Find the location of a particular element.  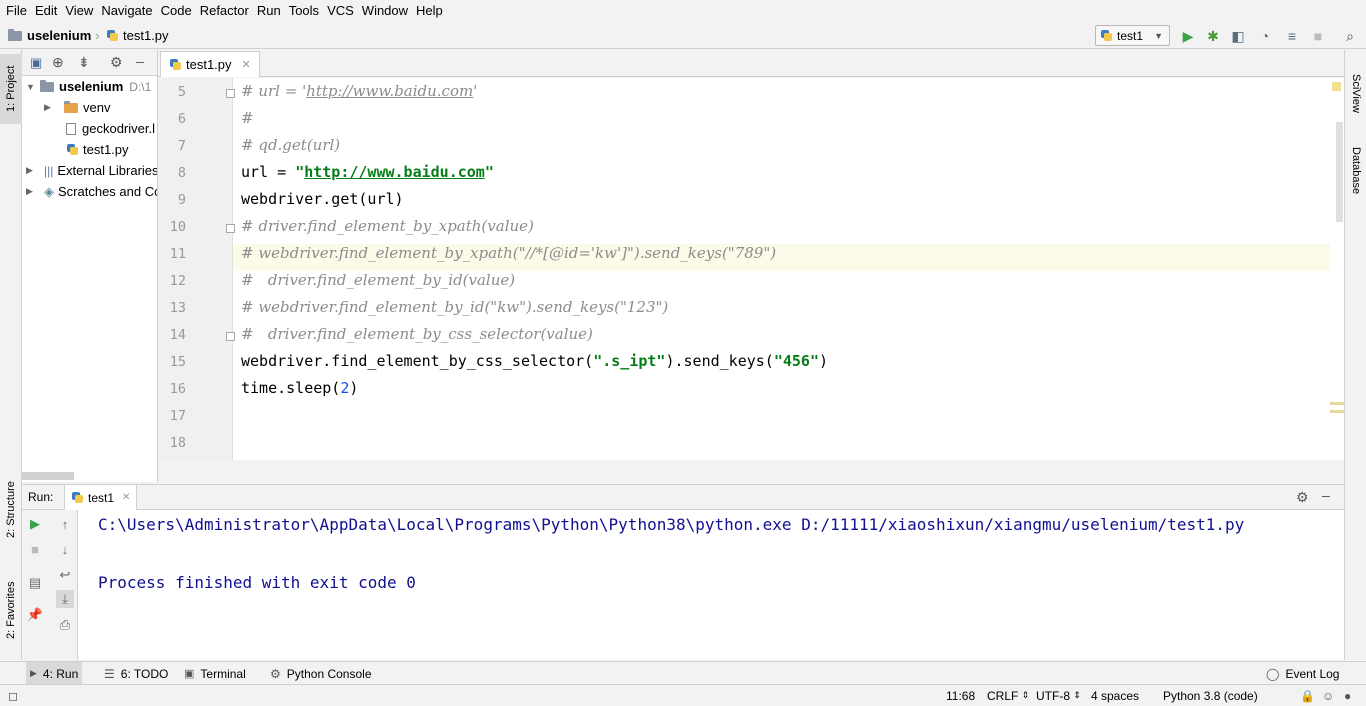

menu-code: Code is located at coordinates (176, 11).